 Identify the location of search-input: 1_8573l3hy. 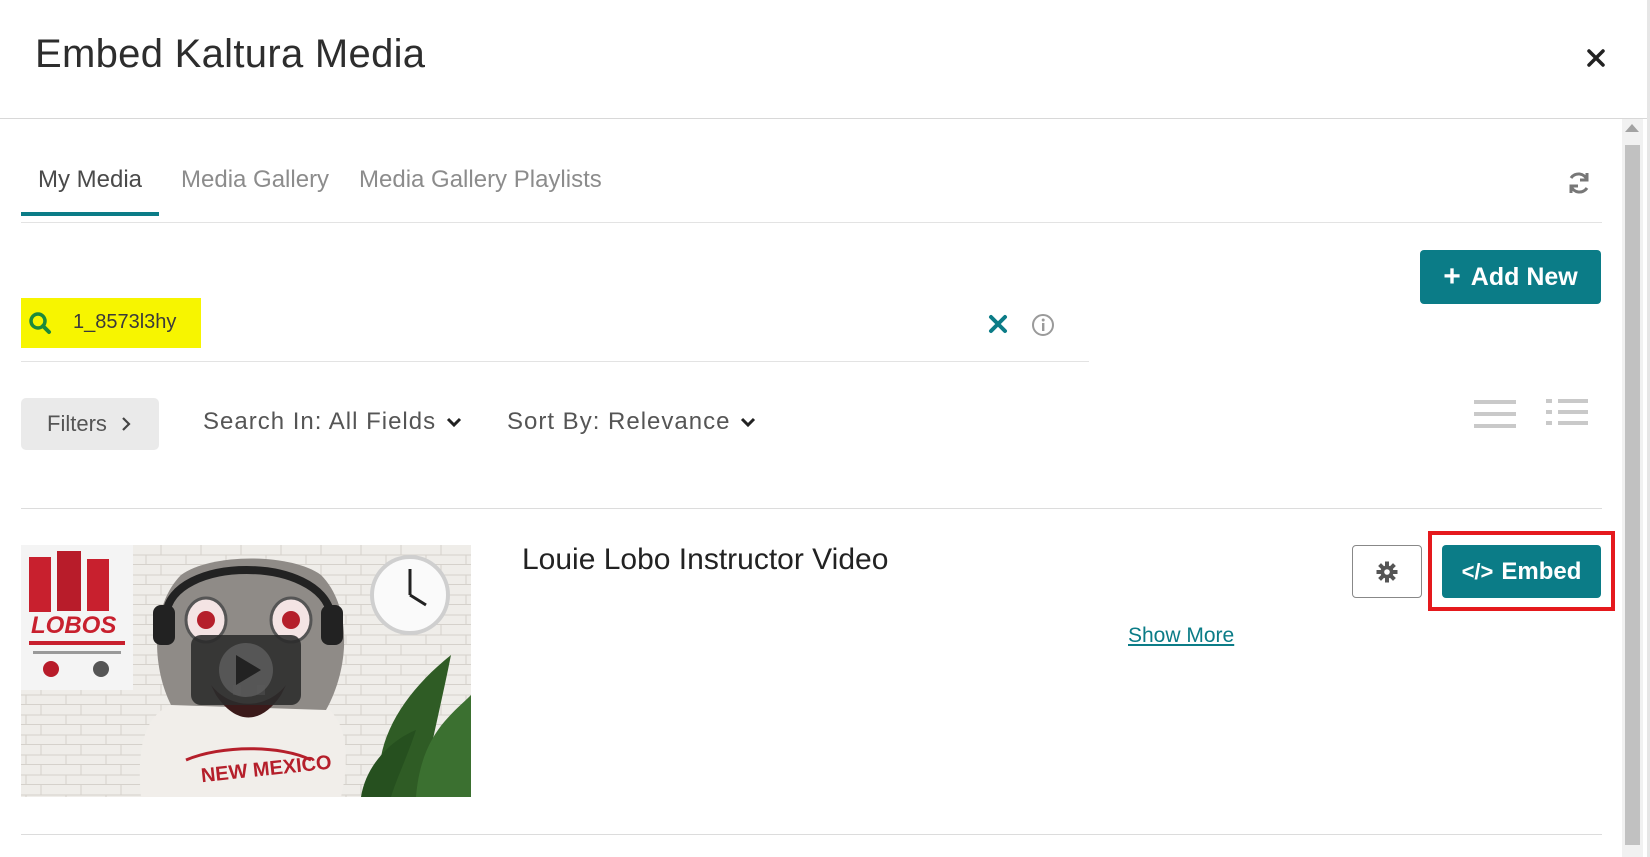
(124, 322).